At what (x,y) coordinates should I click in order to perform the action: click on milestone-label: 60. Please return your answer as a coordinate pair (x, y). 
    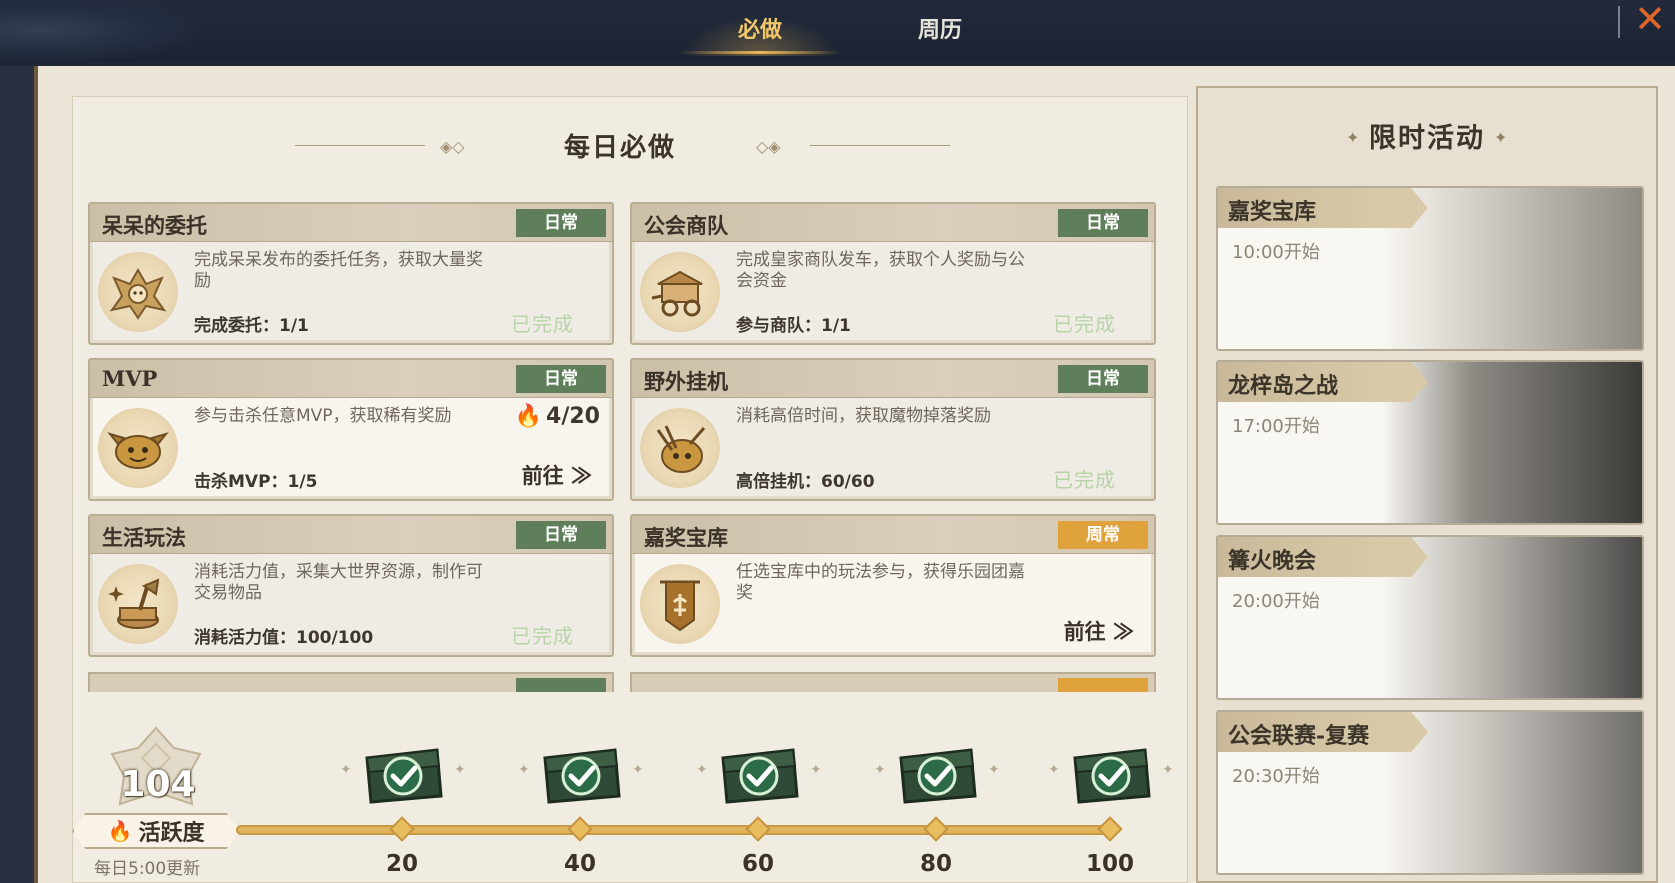
    Looking at the image, I should click on (757, 864).